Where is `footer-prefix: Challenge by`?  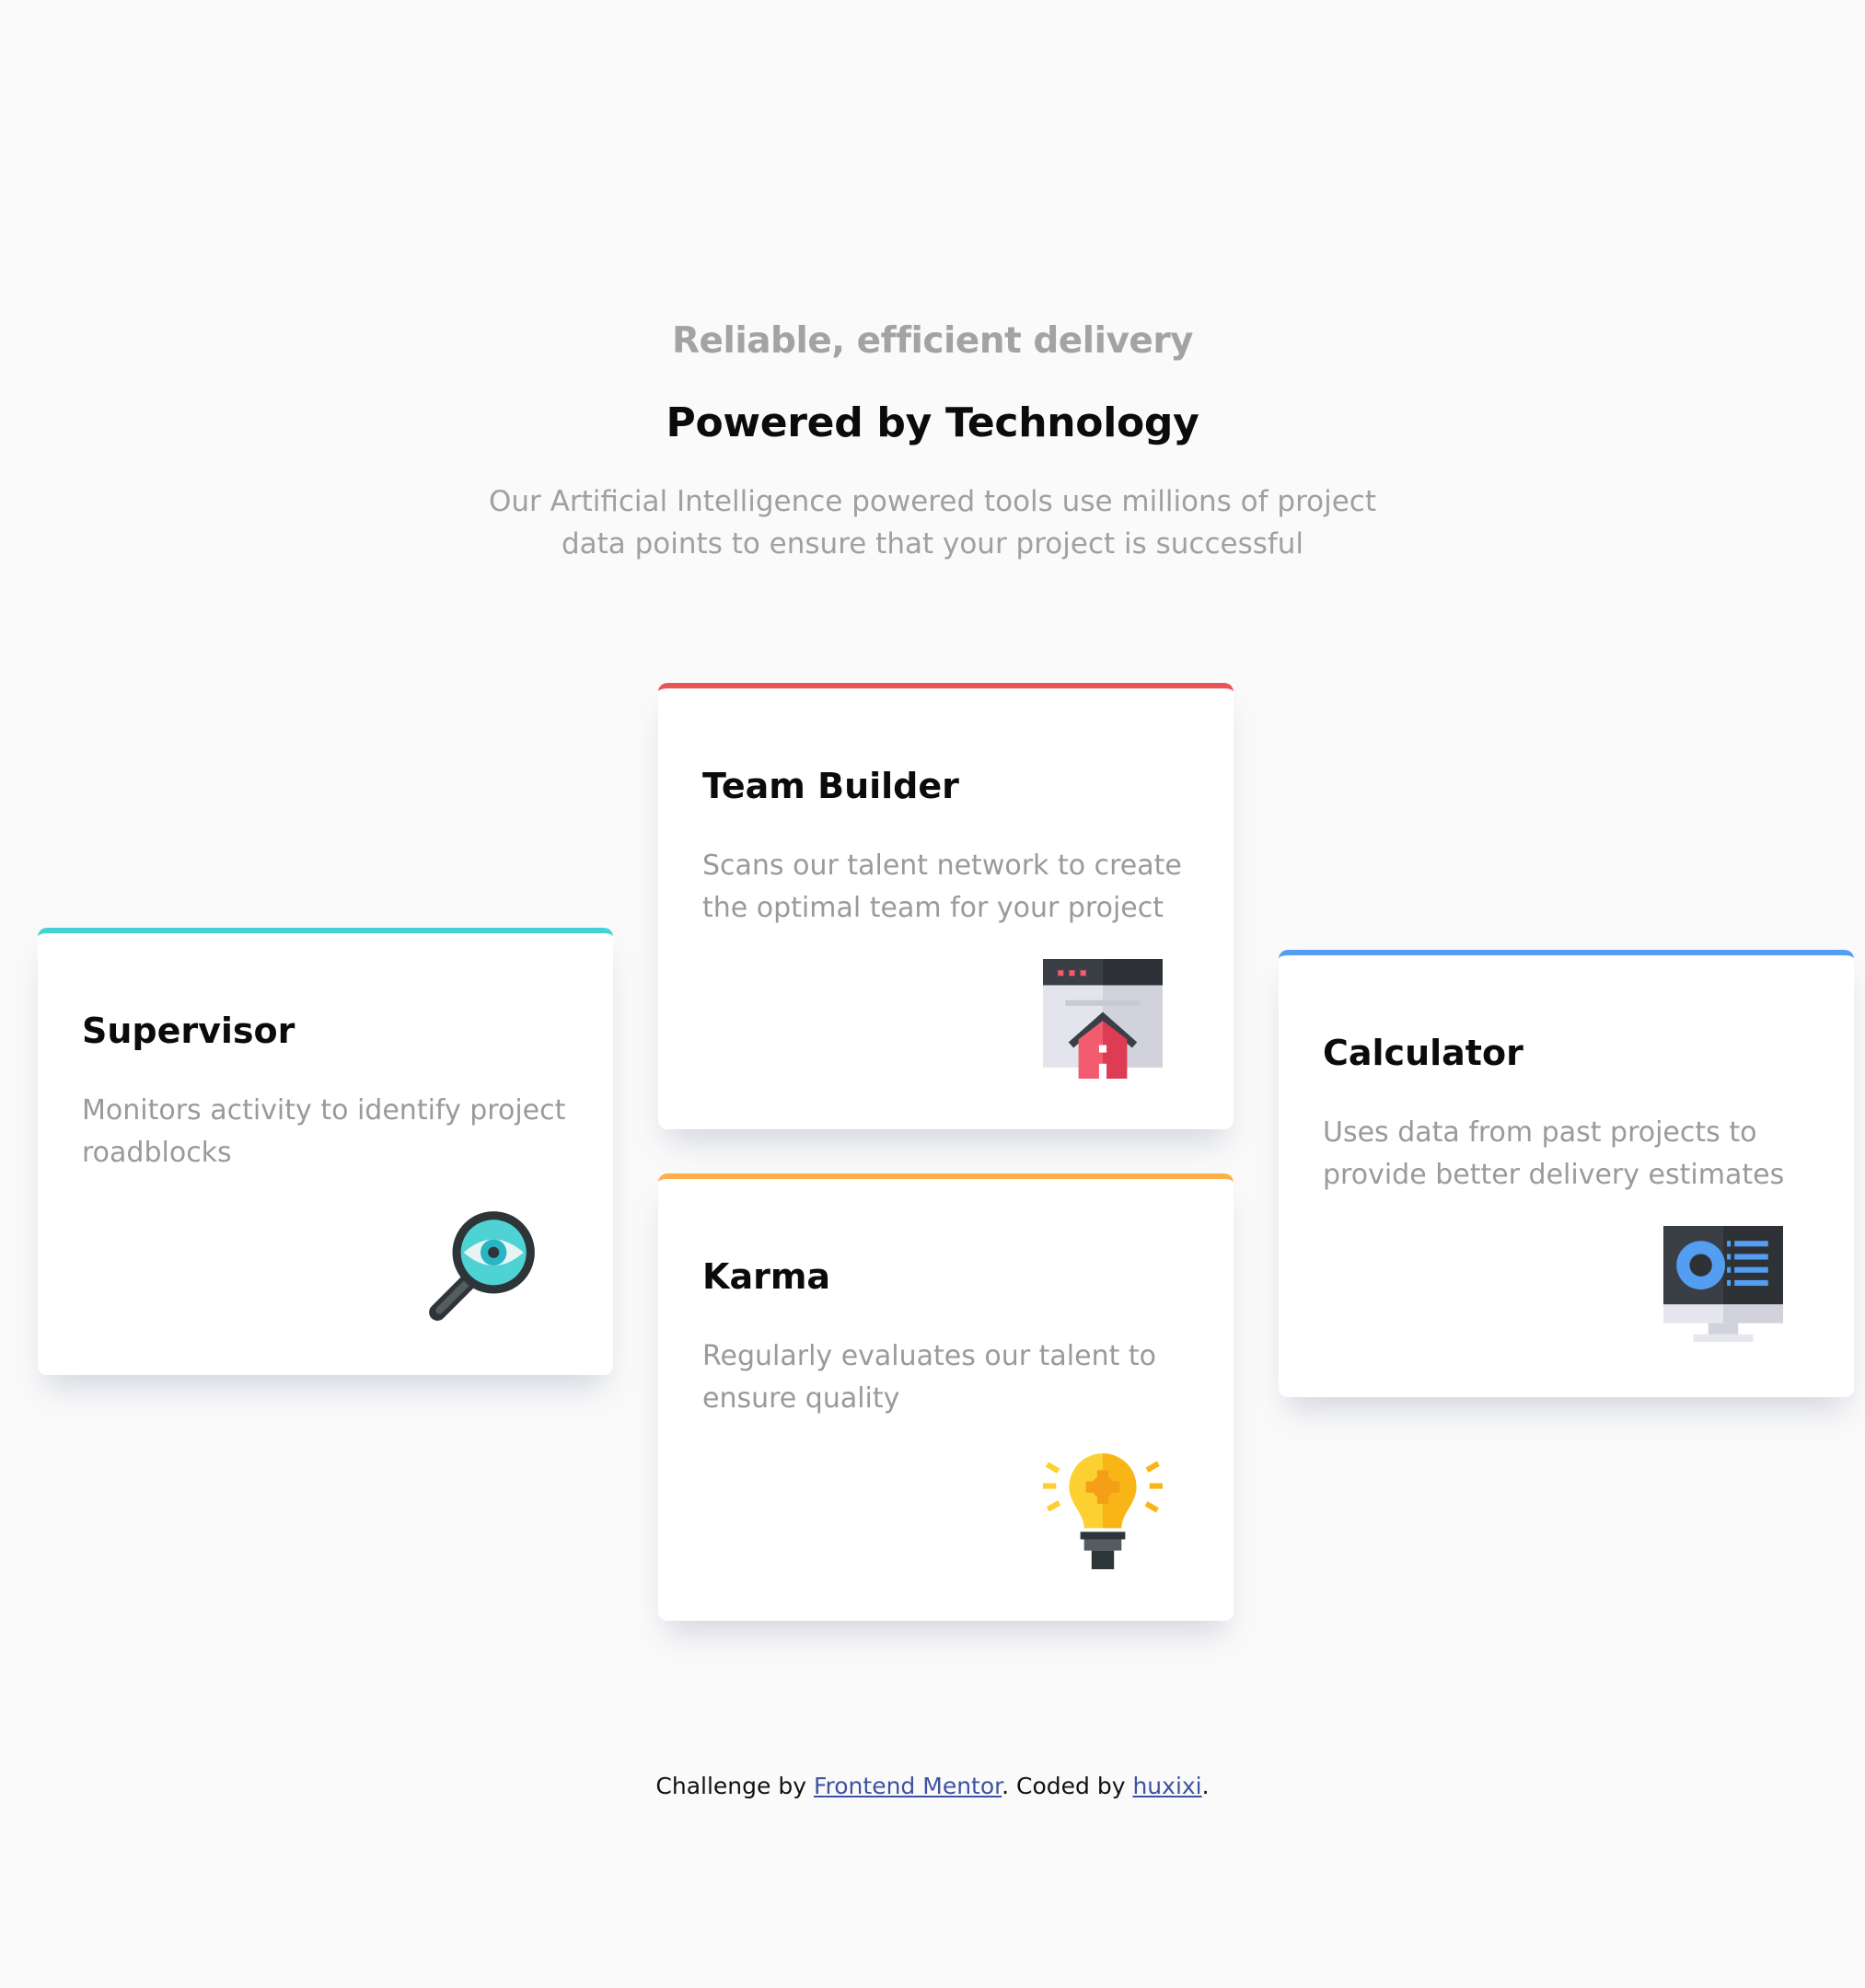
footer-prefix: Challenge by is located at coordinates (731, 1786).